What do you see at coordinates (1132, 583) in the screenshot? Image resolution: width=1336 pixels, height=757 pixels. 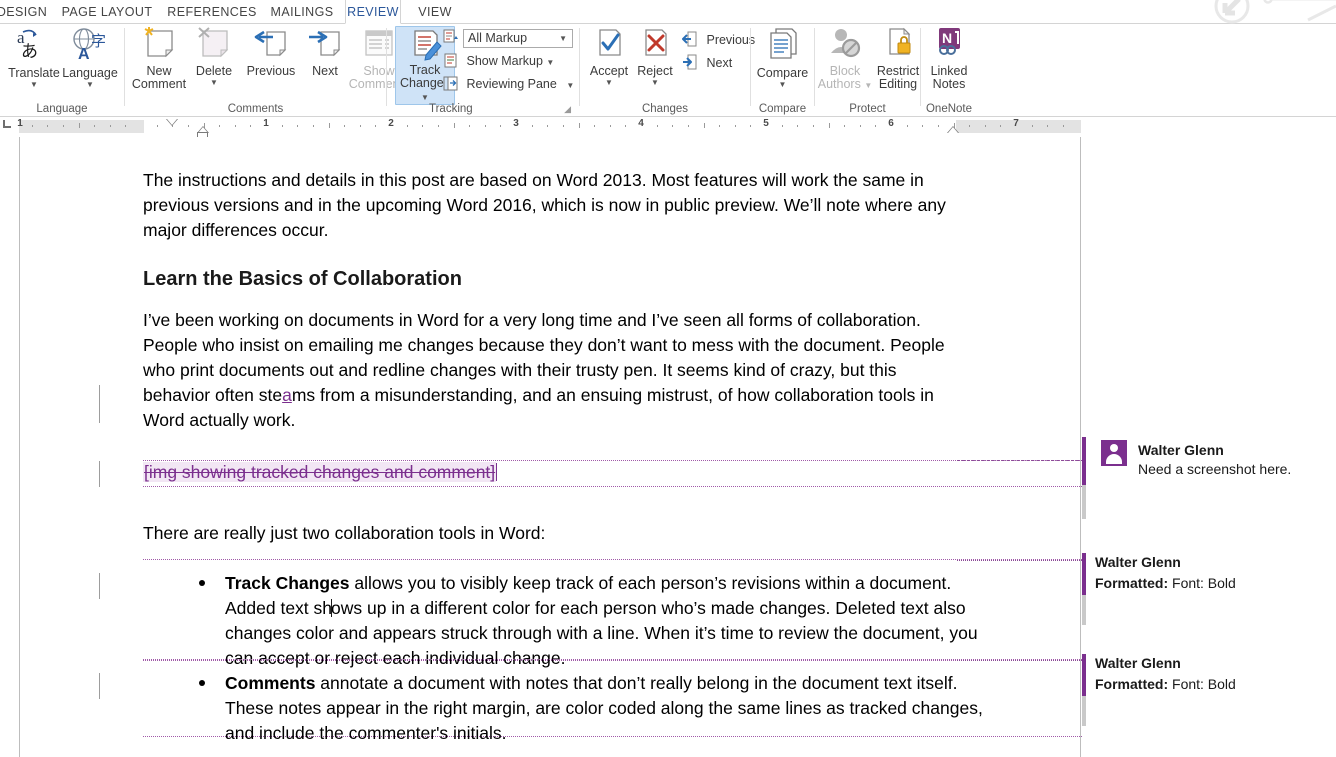 I see `markup-body-label: Formatted:` at bounding box center [1132, 583].